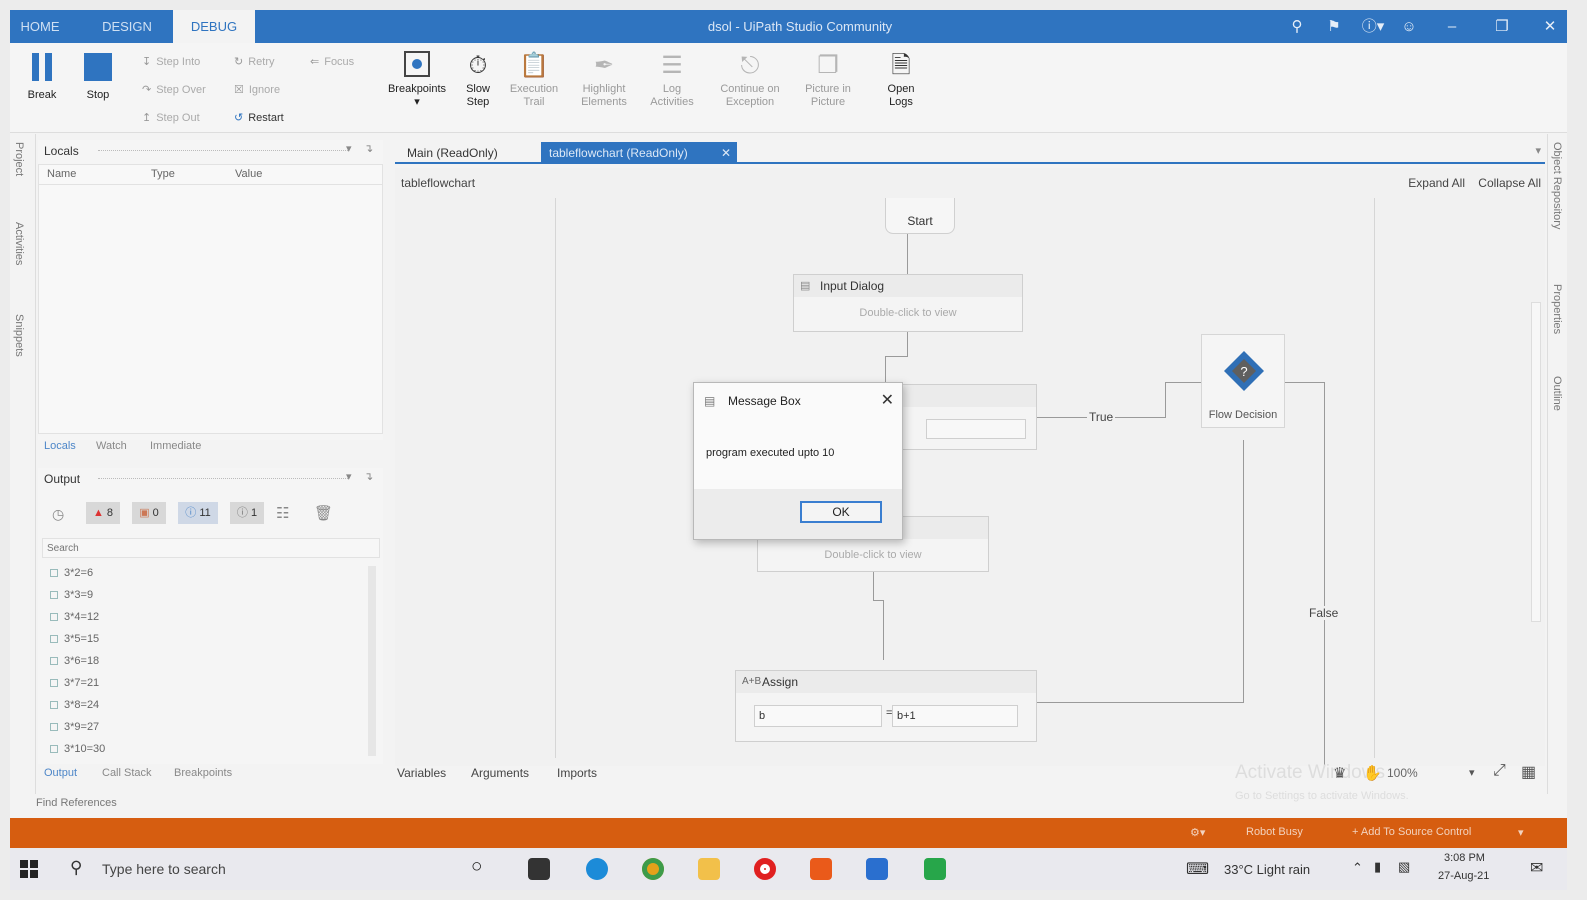 The width and height of the screenshot is (1587, 900). I want to click on focus-button: ⇐ Focus, so click(332, 61).